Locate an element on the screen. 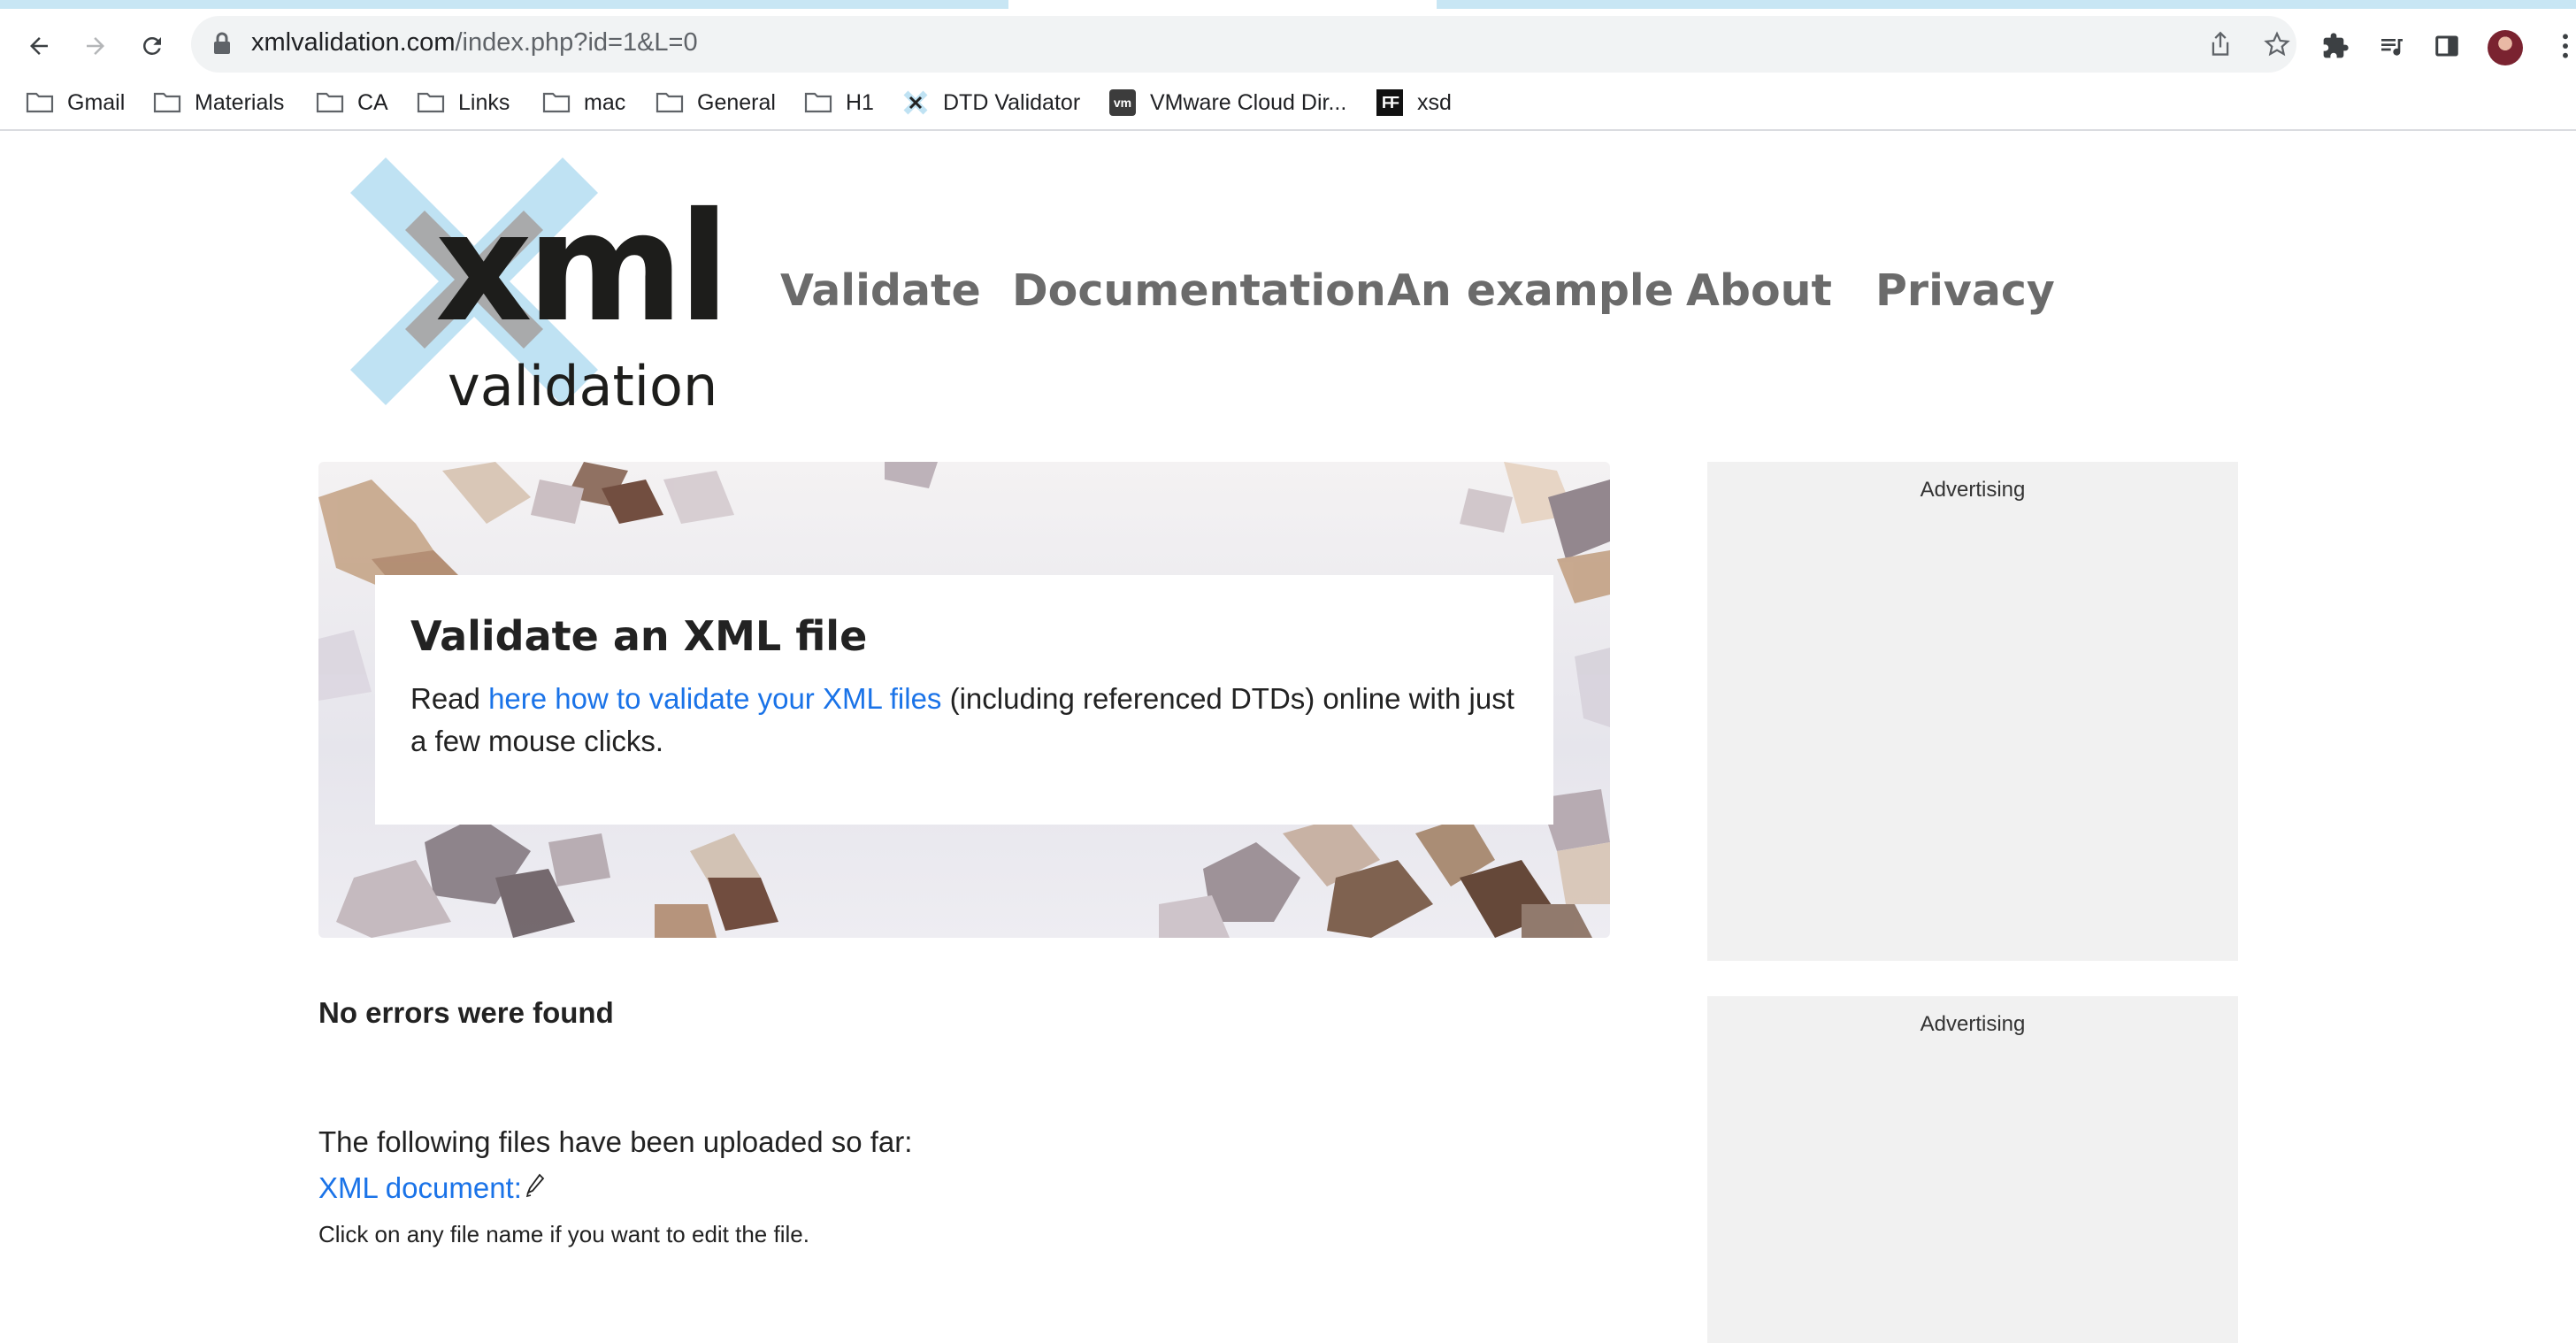 The width and height of the screenshot is (2576, 1343). forward-button is located at coordinates (95, 46).